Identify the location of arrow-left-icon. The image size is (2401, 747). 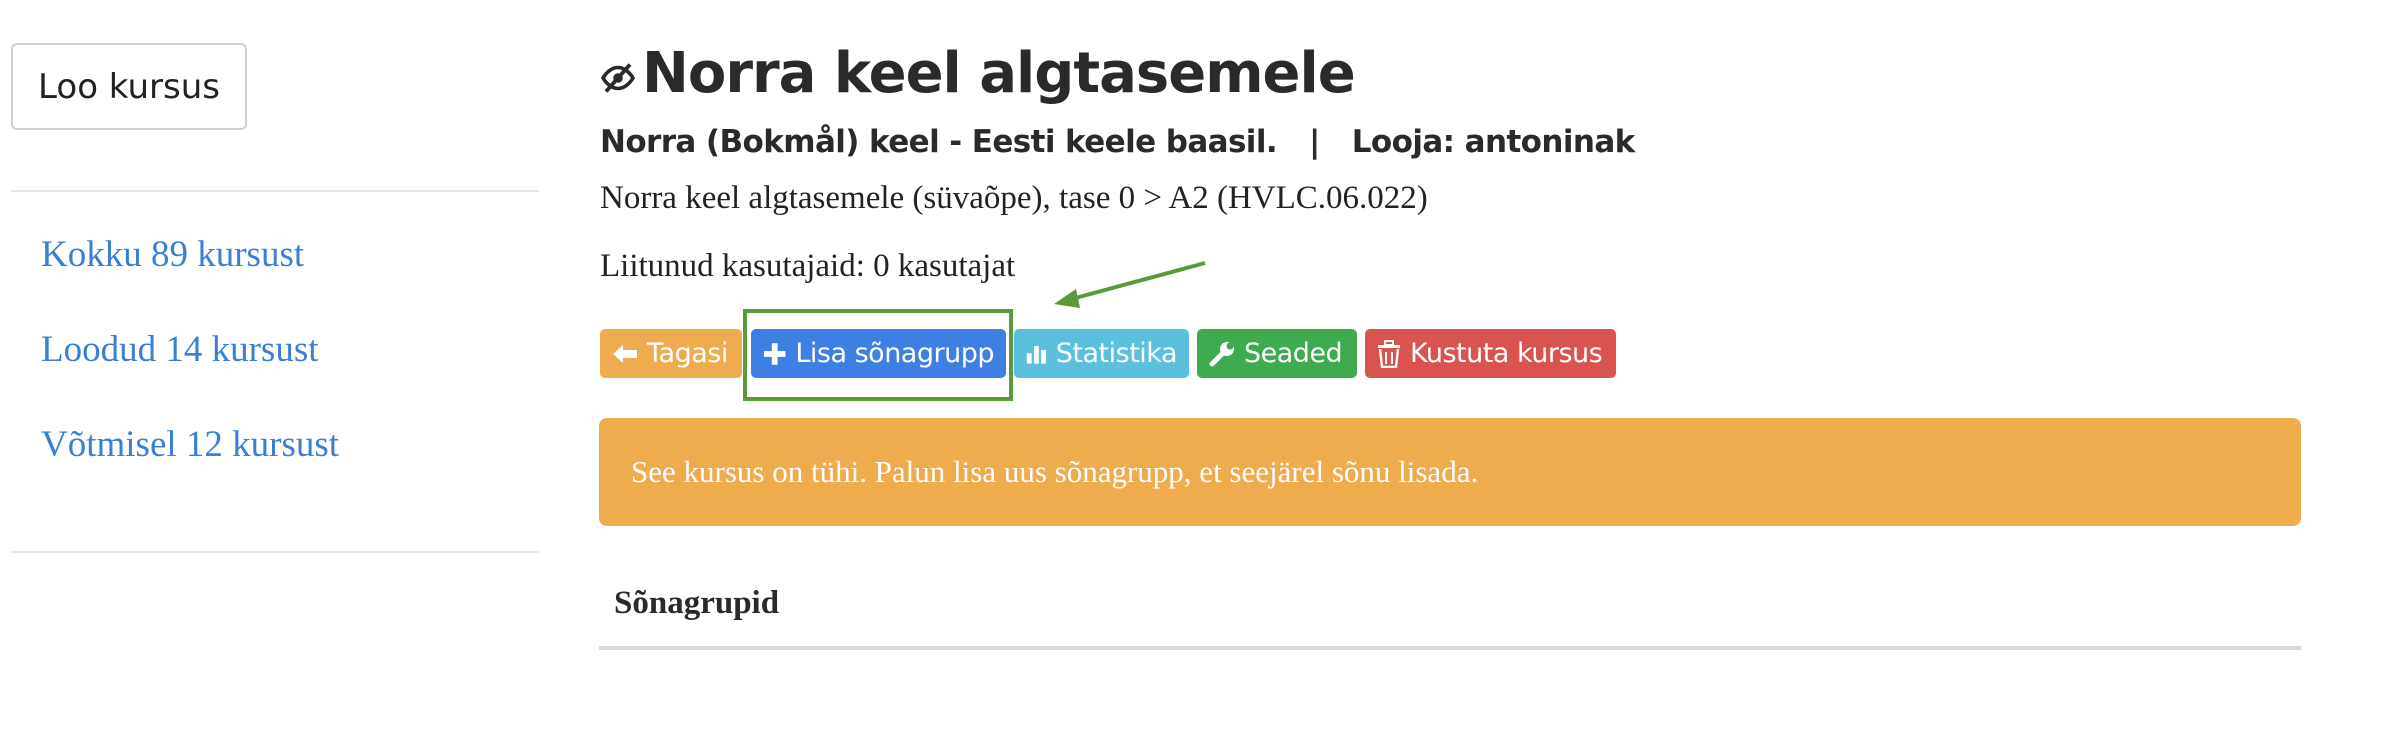
(625, 353).